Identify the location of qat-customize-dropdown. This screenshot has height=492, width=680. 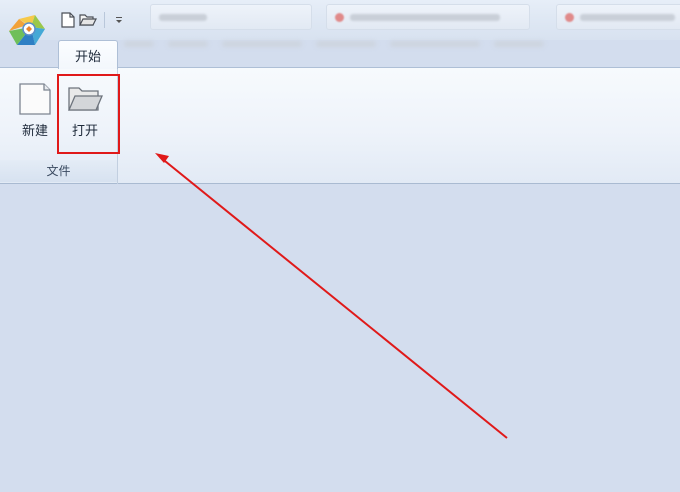
(119, 20).